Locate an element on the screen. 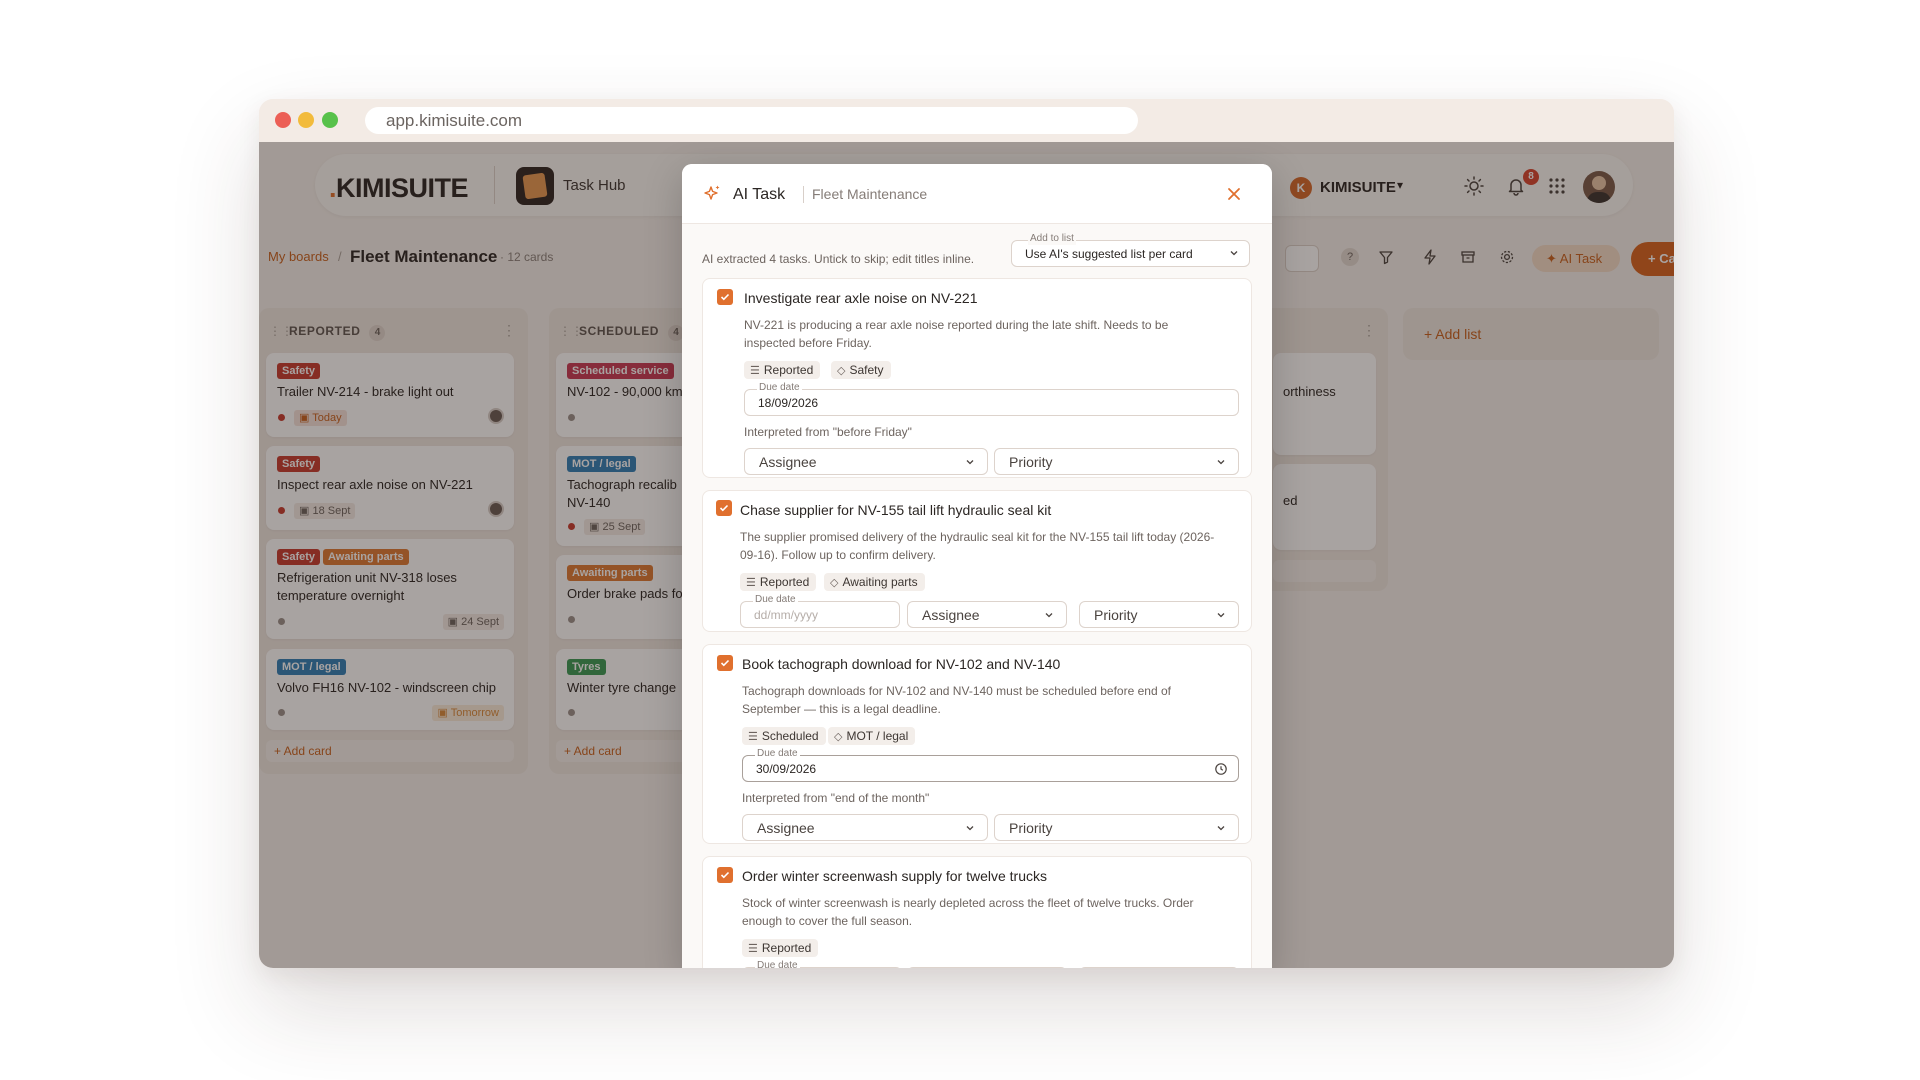  browser-chrome: app.kimisuite.com is located at coordinates (966, 120).